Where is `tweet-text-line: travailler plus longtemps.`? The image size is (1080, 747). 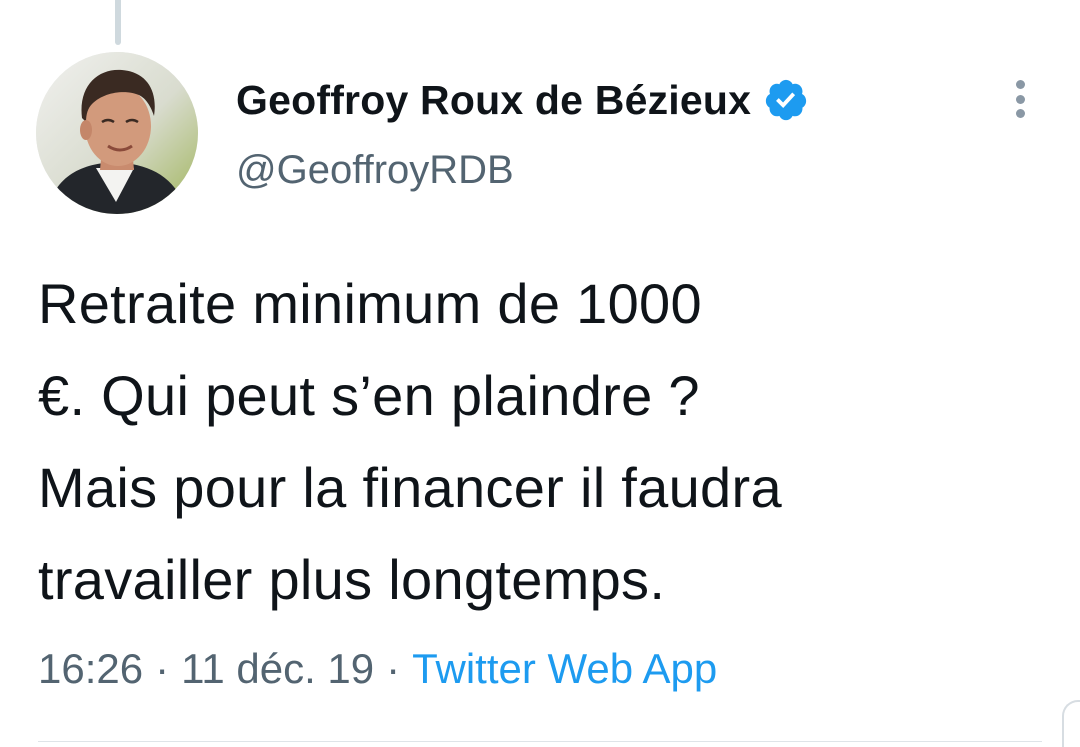
tweet-text-line: travailler plus longtemps. is located at coordinates (352, 579).